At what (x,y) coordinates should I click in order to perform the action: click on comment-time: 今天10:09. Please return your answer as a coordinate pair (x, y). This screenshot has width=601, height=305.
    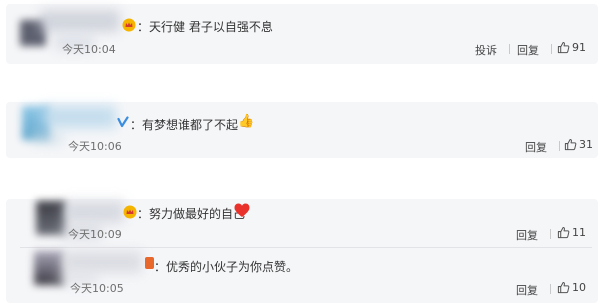
    Looking at the image, I should click on (95, 234).